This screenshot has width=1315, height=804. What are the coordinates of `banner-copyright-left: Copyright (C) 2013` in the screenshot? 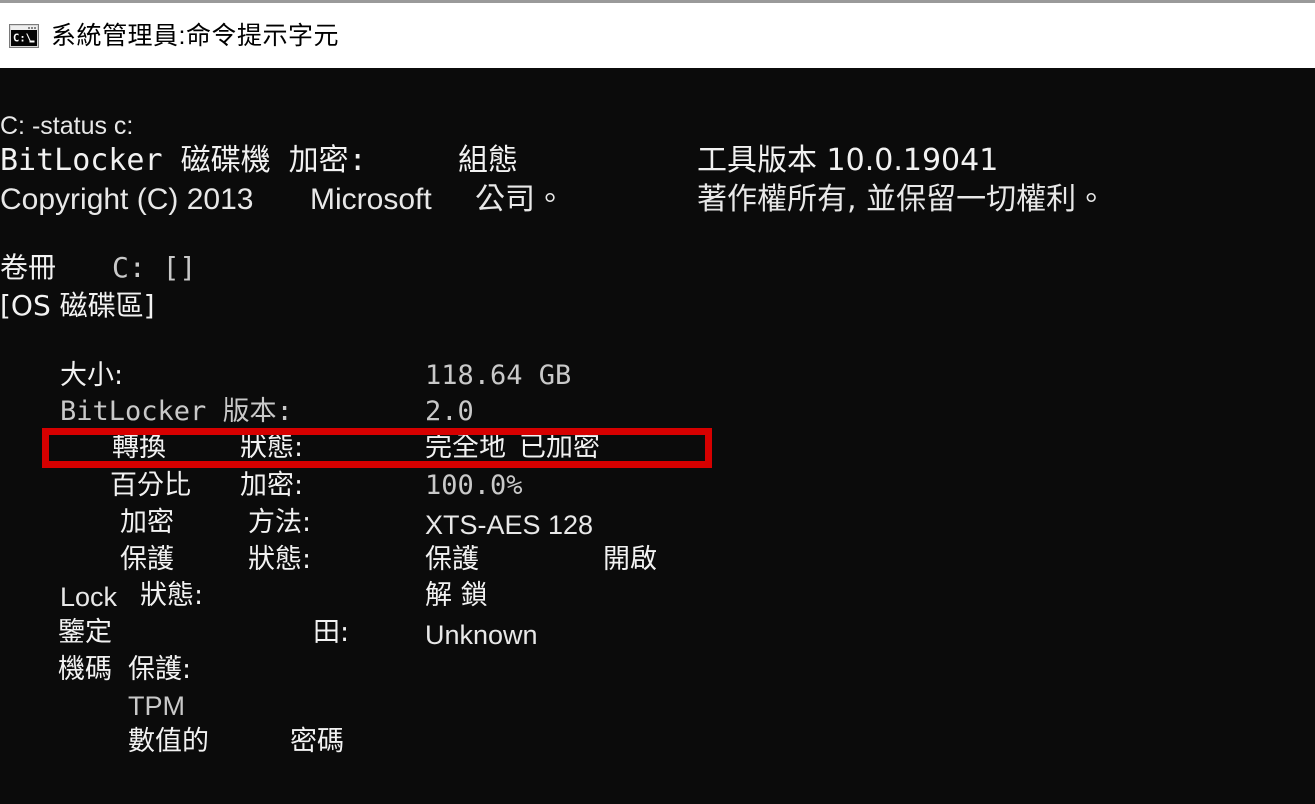 It's located at (127, 199).